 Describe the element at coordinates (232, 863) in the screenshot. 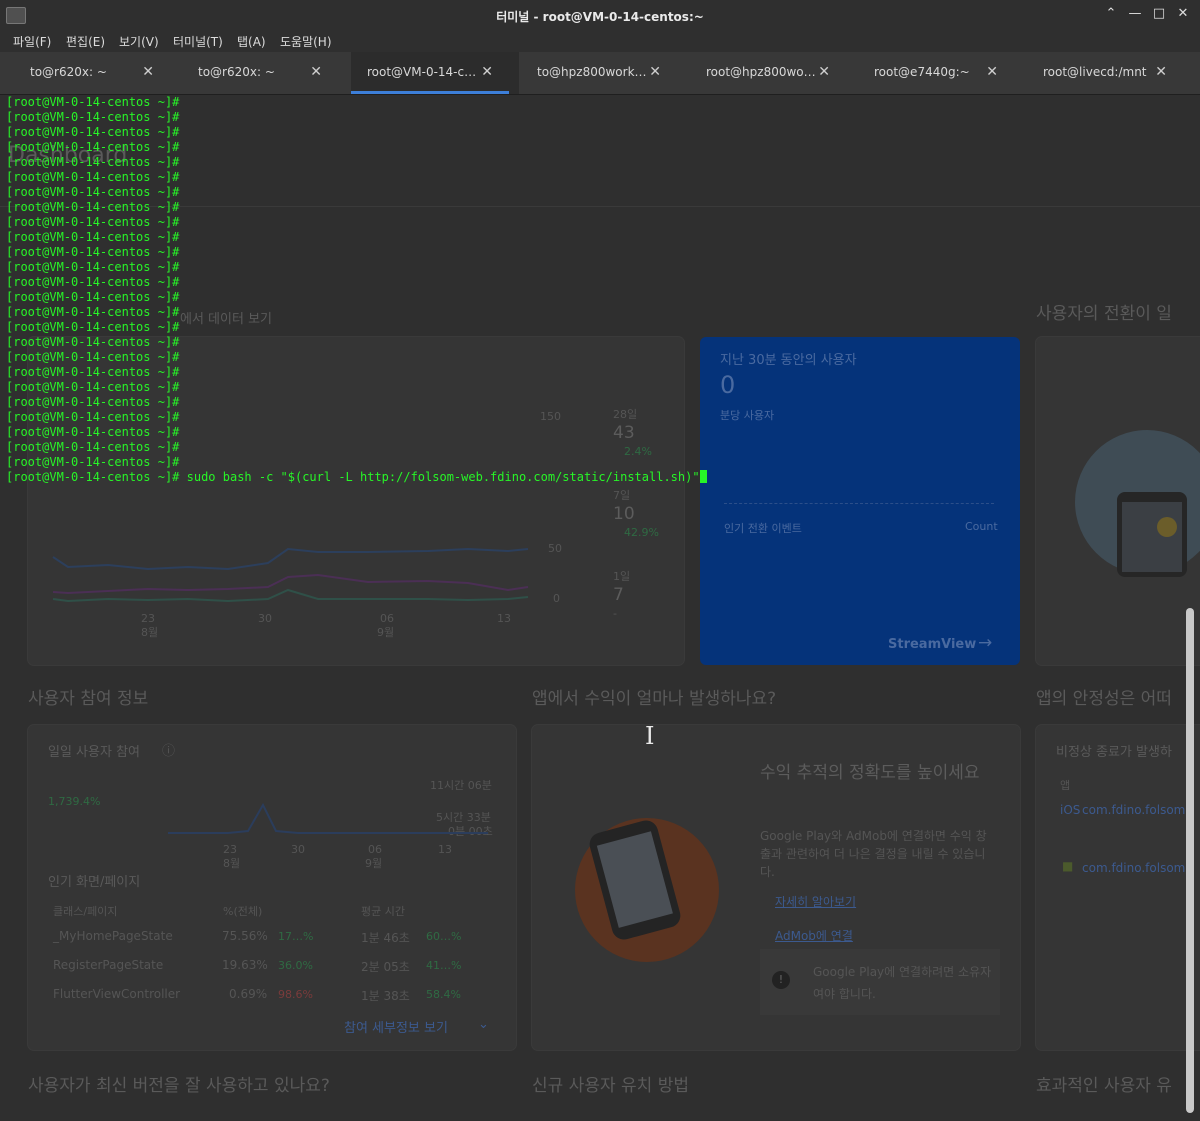

I see `eng-axis-month-aug: 8월` at that location.